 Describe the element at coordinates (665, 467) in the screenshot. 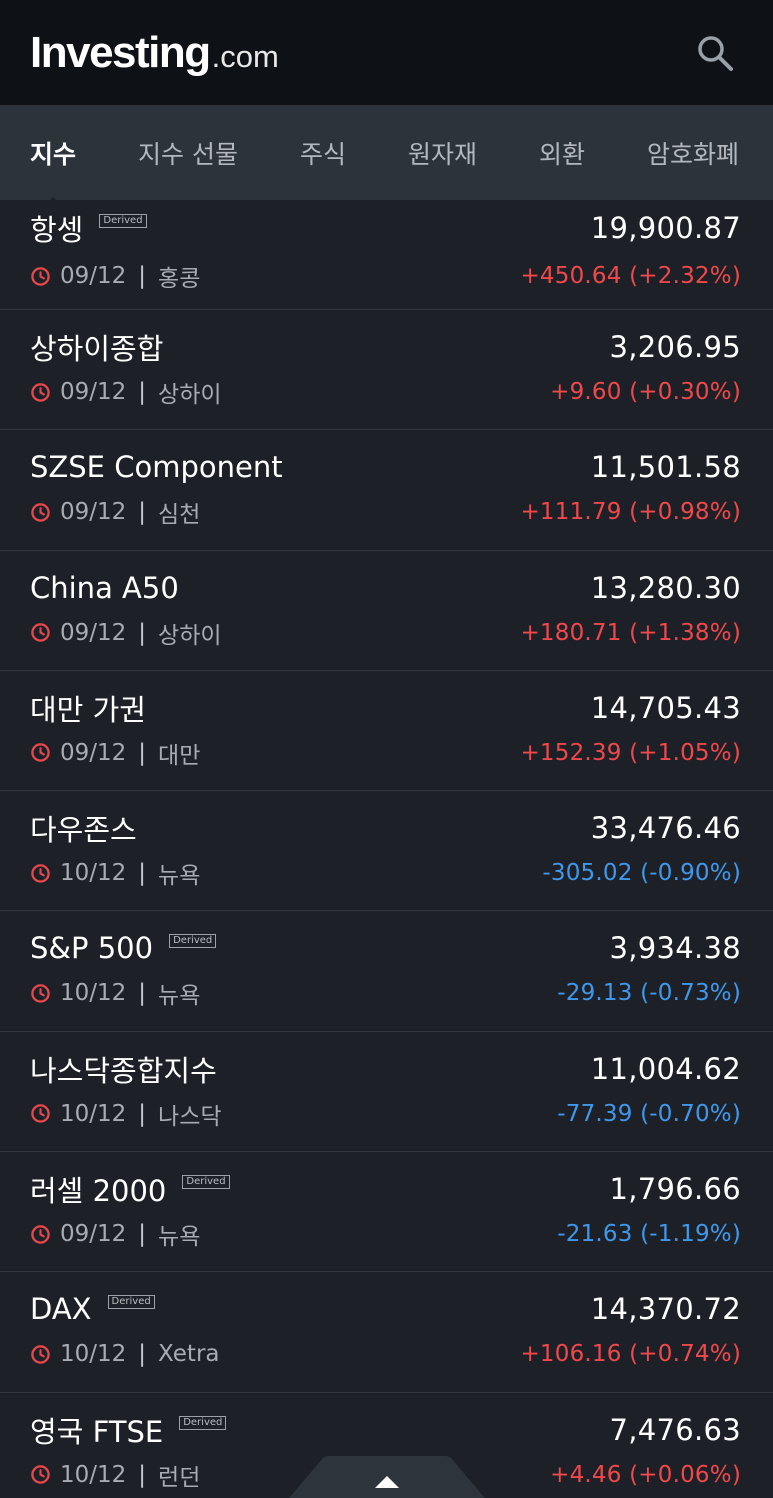

I see `index-price: 11,501.58` at that location.